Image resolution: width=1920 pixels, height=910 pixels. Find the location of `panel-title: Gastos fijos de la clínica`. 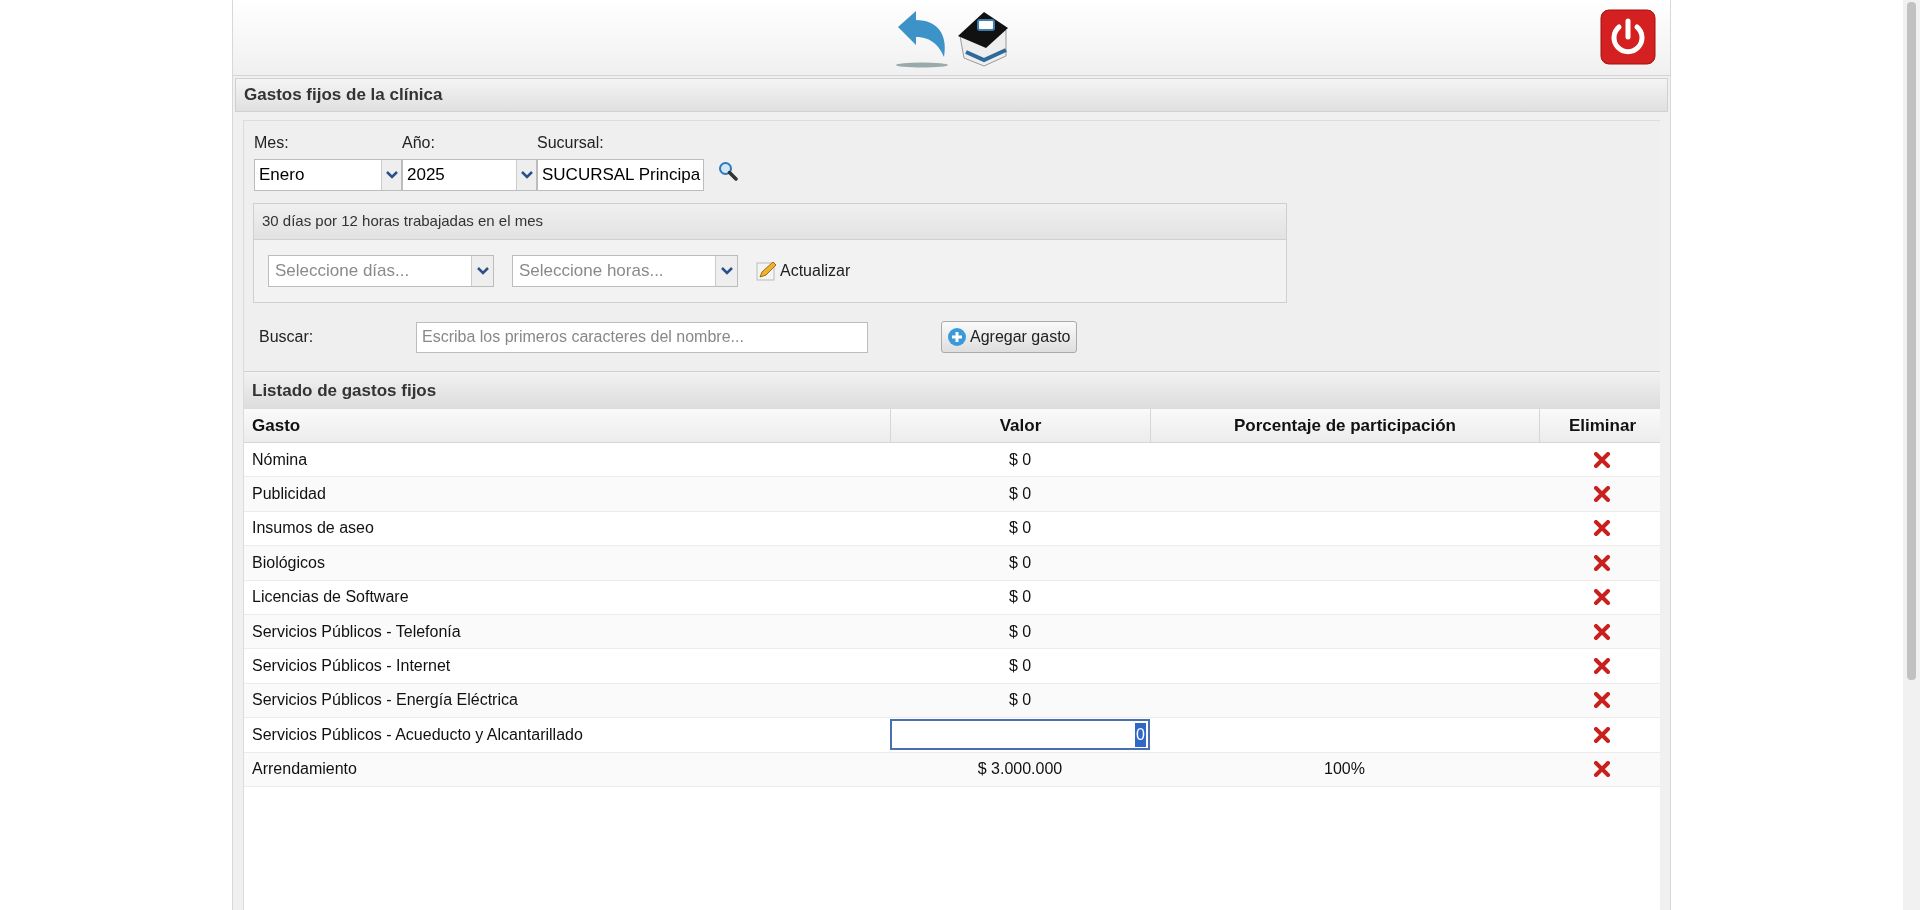

panel-title: Gastos fijos de la clínica is located at coordinates (343, 95).